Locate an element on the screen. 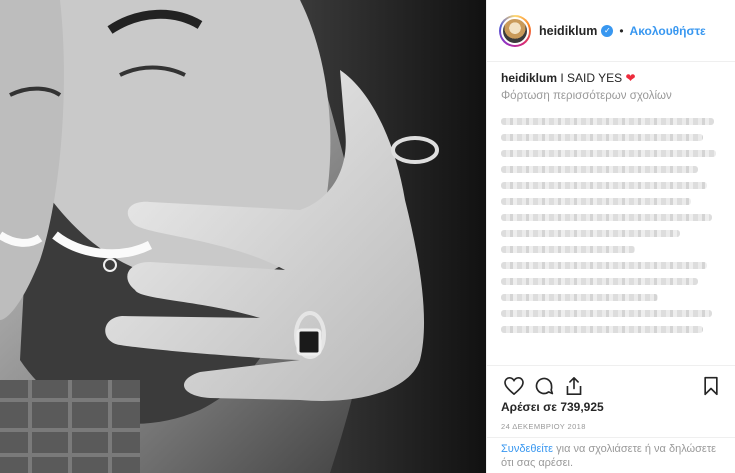 Image resolution: width=735 pixels, height=473 pixels. caption-username-link: heidiklum is located at coordinates (529, 78).